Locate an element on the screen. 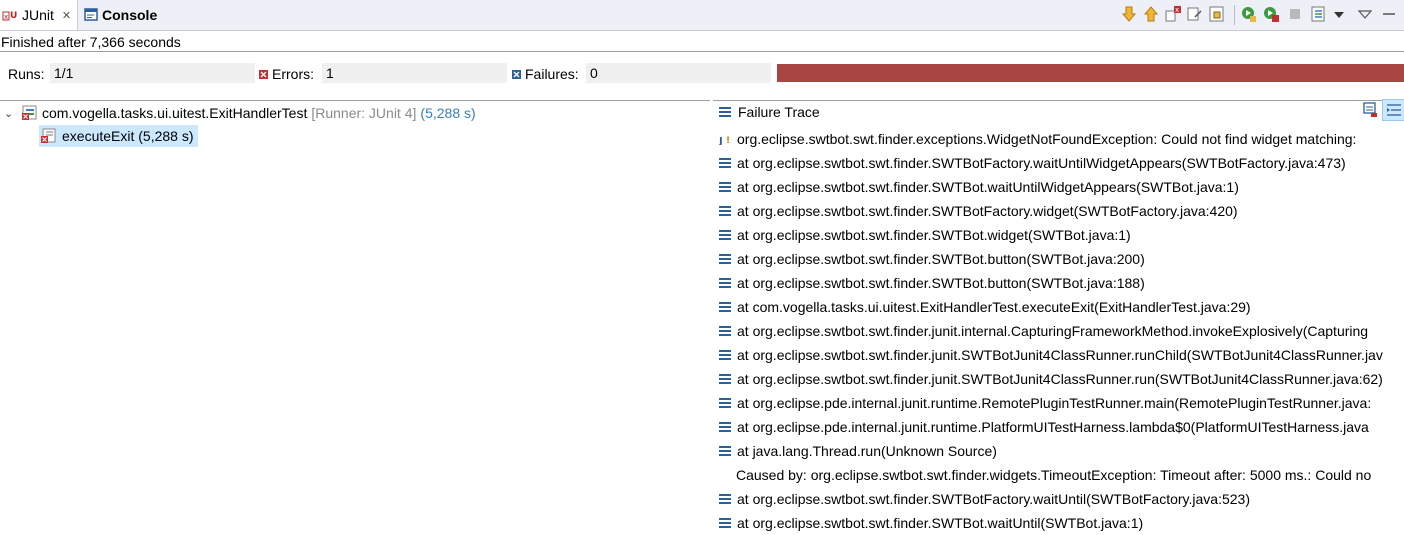 The width and height of the screenshot is (1404, 535). previous-failure-icon is located at coordinates (1151, 14).